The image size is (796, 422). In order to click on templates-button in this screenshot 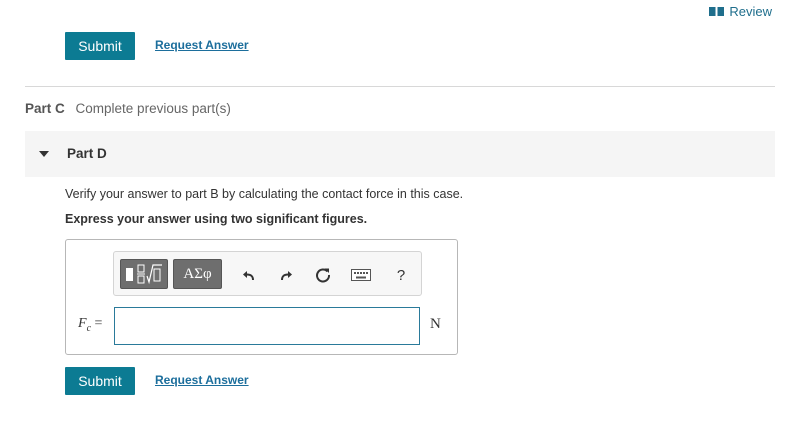, I will do `click(144, 274)`.